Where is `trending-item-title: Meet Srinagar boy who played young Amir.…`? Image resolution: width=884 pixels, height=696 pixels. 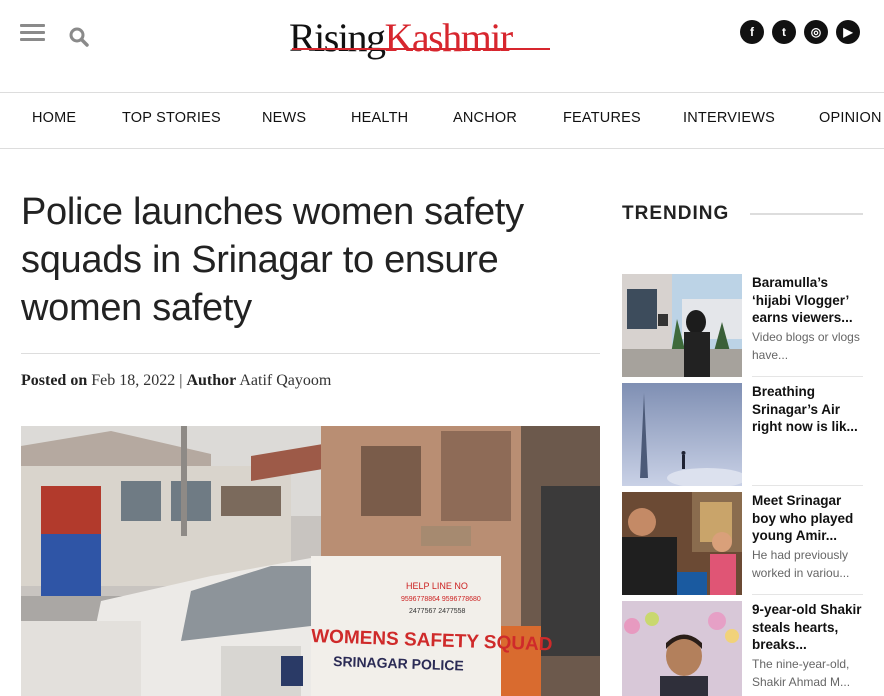 trending-item-title: Meet Srinagar boy who played young Amir.… is located at coordinates (808, 518).